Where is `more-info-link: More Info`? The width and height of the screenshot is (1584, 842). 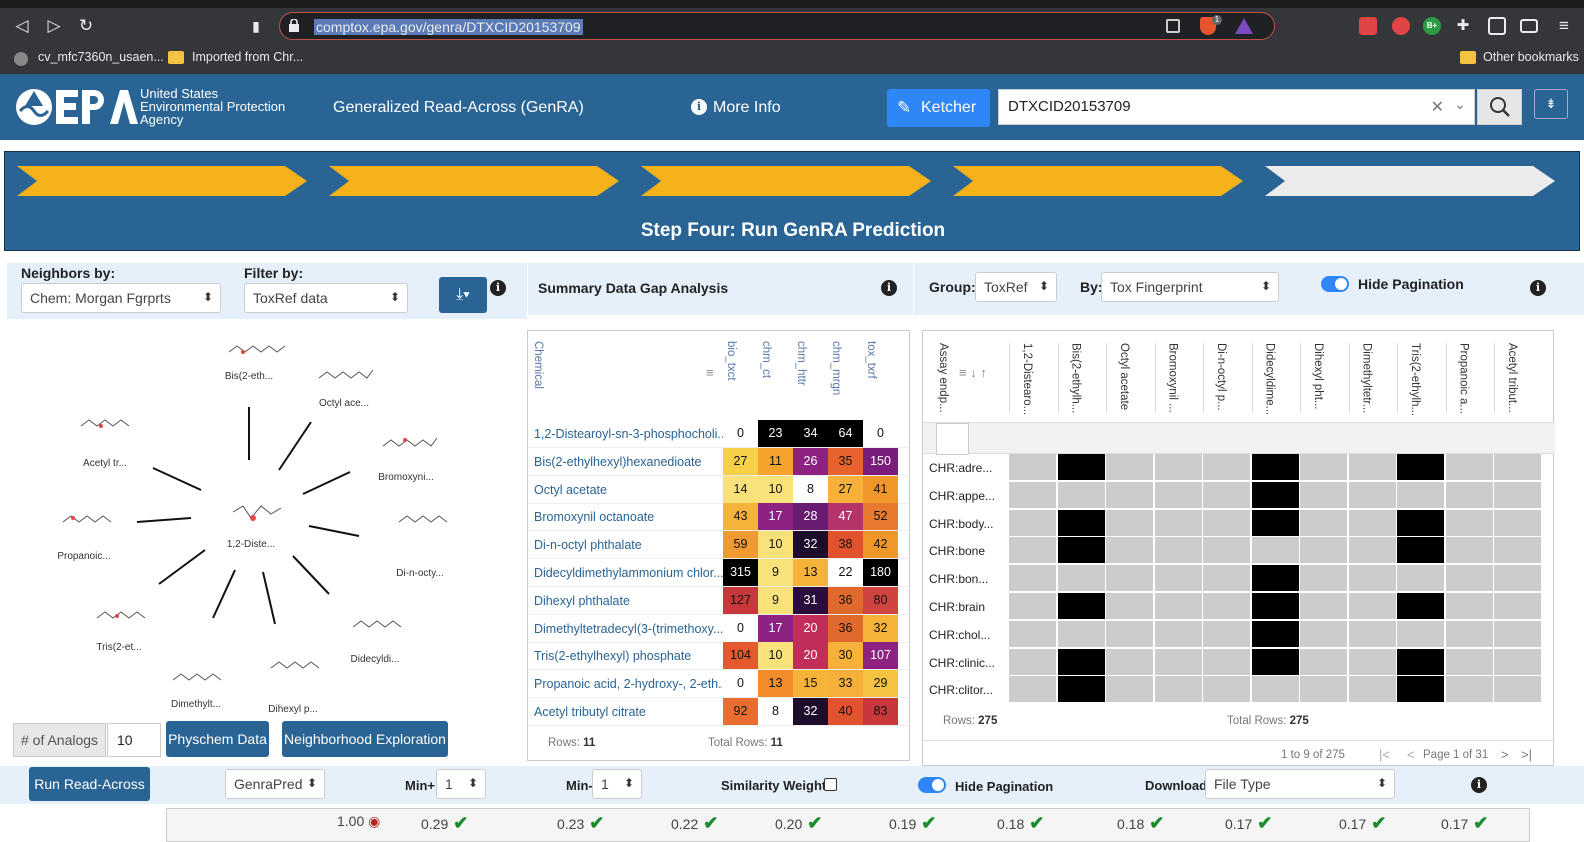
more-info-link: More Info is located at coordinates (747, 108).